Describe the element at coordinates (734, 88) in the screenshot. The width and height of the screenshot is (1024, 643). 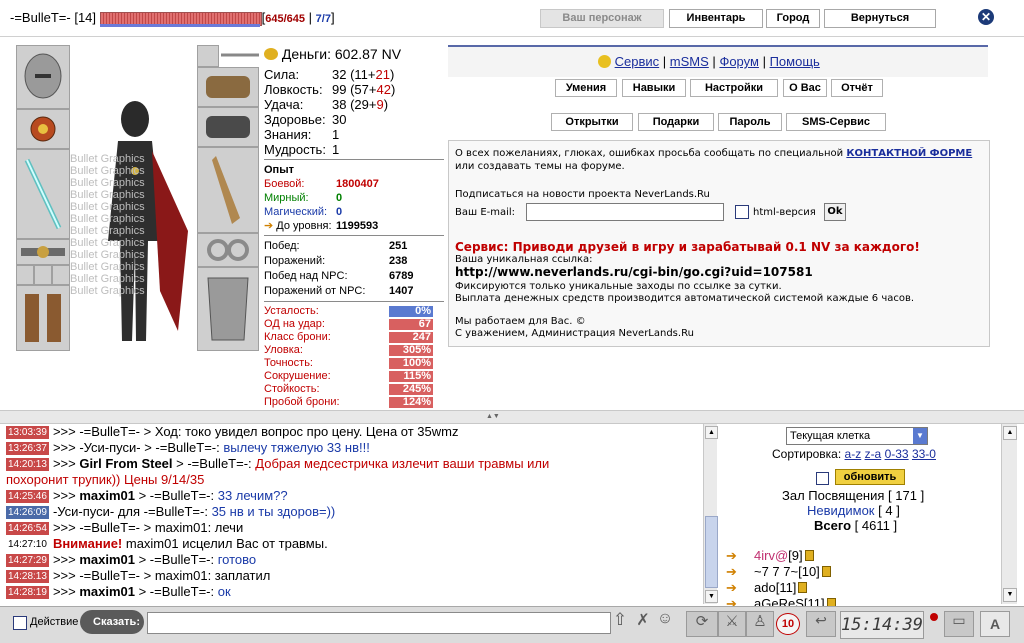
I see `settings-button: Настройки` at that location.